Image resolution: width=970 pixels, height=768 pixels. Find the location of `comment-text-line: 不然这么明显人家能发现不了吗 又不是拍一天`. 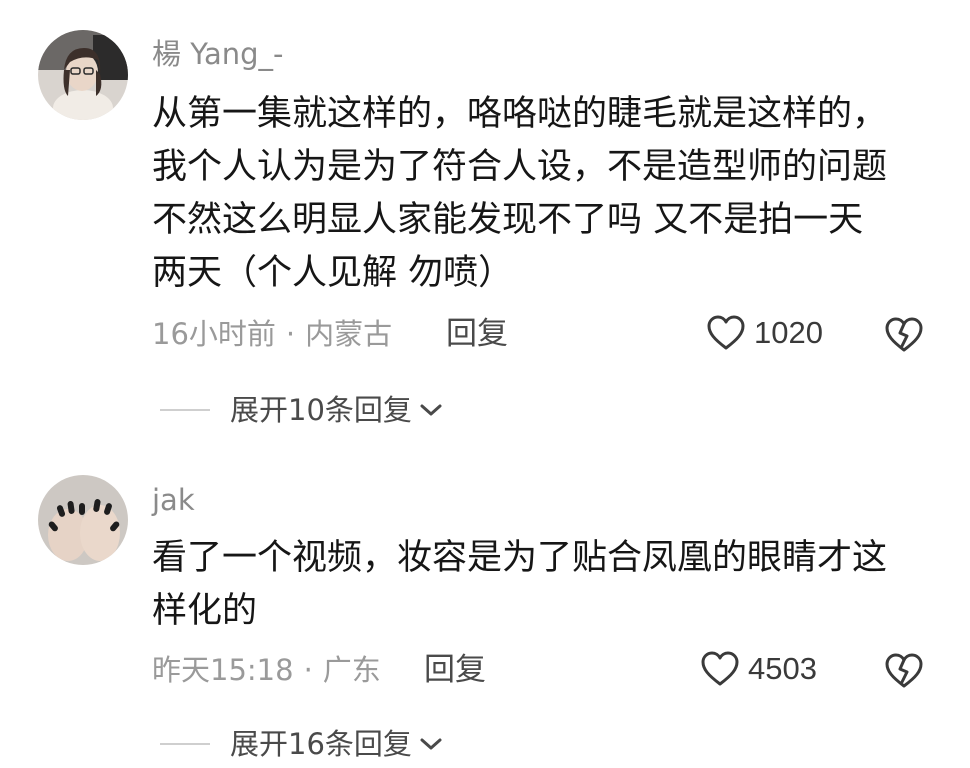

comment-text-line: 不然这么明显人家能发现不了吗 又不是拍一天 is located at coordinates (508, 220).